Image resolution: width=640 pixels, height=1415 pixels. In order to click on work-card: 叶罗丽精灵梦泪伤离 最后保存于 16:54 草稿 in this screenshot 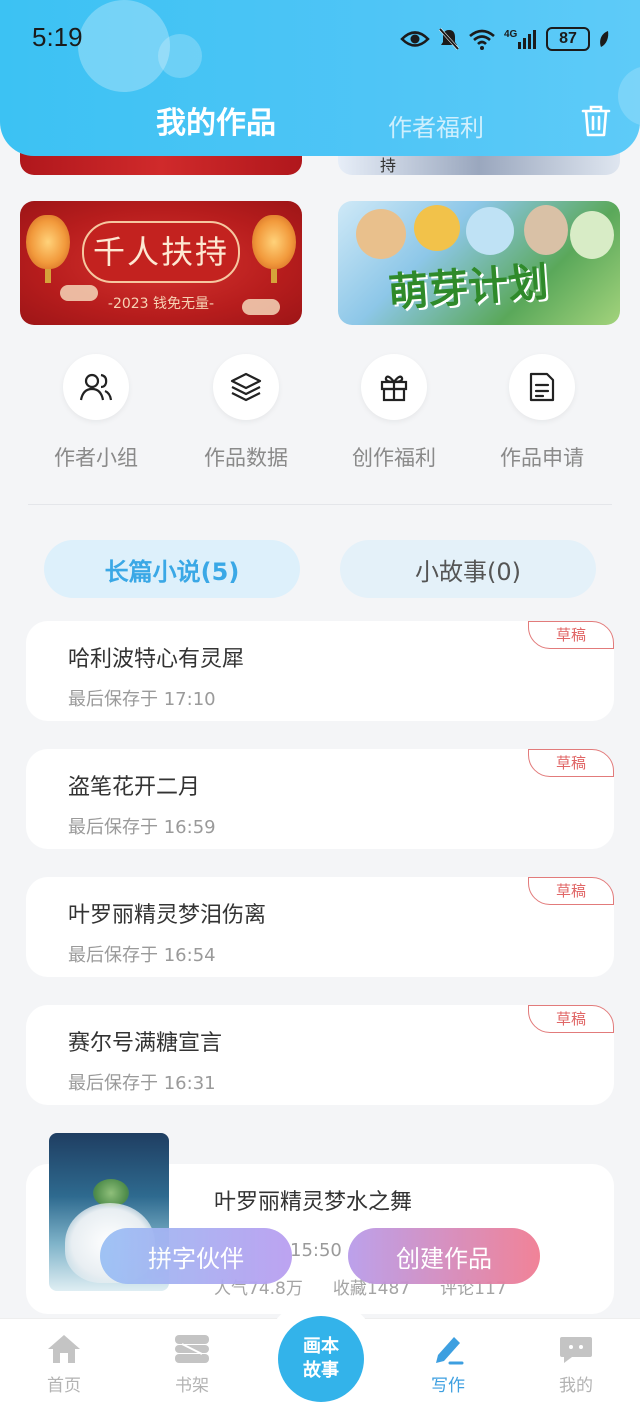, I will do `click(320, 927)`.